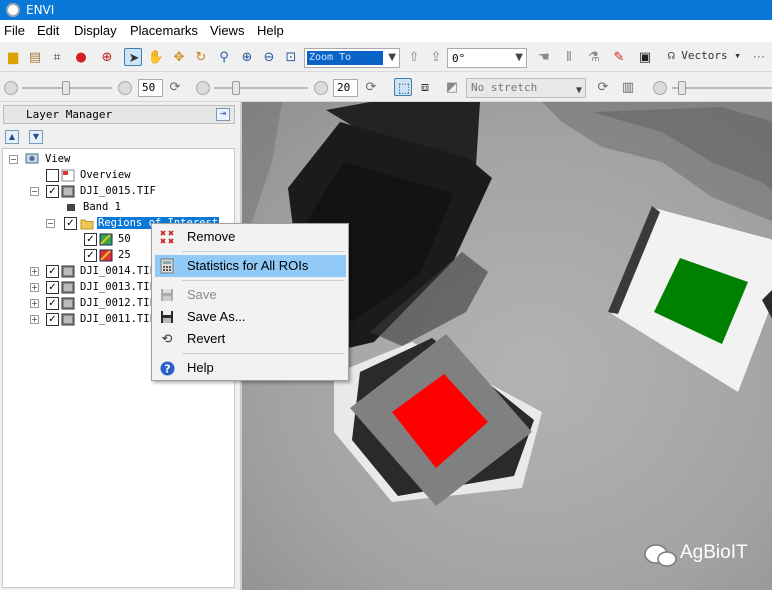  Describe the element at coordinates (544, 57) in the screenshot. I see `touch-button: ☚` at that location.